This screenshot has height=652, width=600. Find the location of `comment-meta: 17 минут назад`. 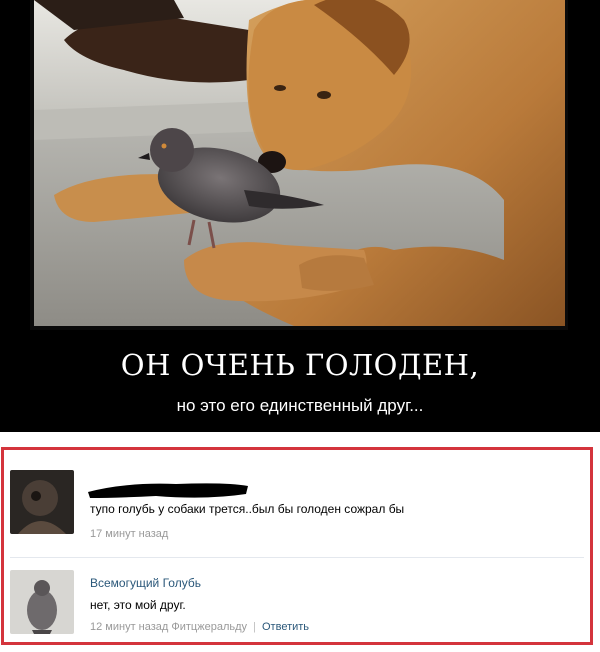

comment-meta: 17 минут назад is located at coordinates (129, 534).